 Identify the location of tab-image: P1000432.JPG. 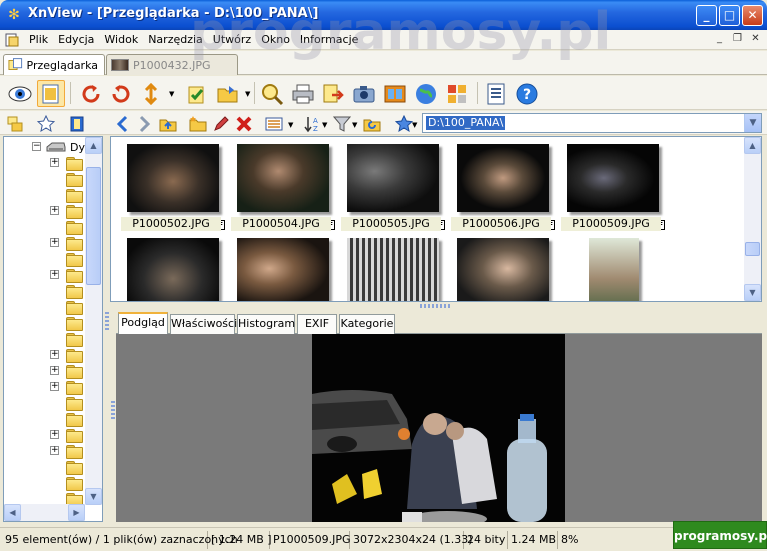
(172, 64).